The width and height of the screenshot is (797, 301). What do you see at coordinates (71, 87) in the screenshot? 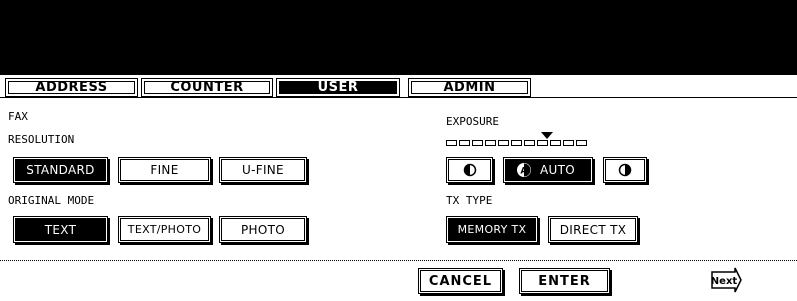
I see `tab-address: ADDRESS` at bounding box center [71, 87].